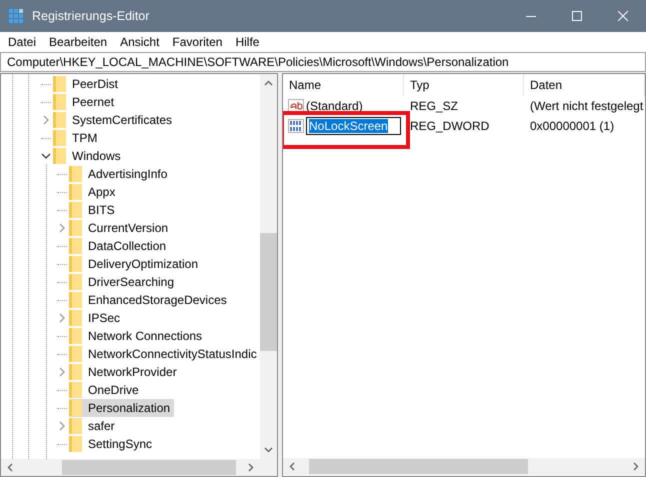 The height and width of the screenshot is (477, 646). What do you see at coordinates (268, 83) in the screenshot?
I see `scroll-up-icon` at bounding box center [268, 83].